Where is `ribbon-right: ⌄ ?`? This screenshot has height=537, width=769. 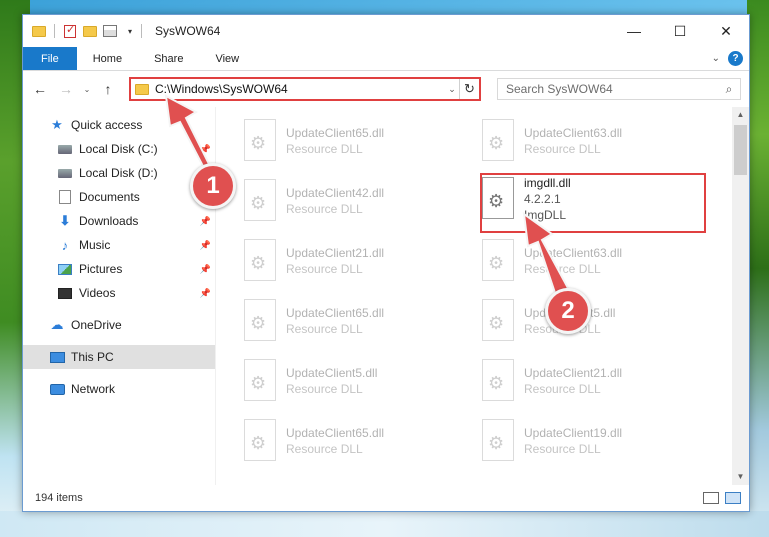 ribbon-right: ⌄ ? is located at coordinates (727, 58).